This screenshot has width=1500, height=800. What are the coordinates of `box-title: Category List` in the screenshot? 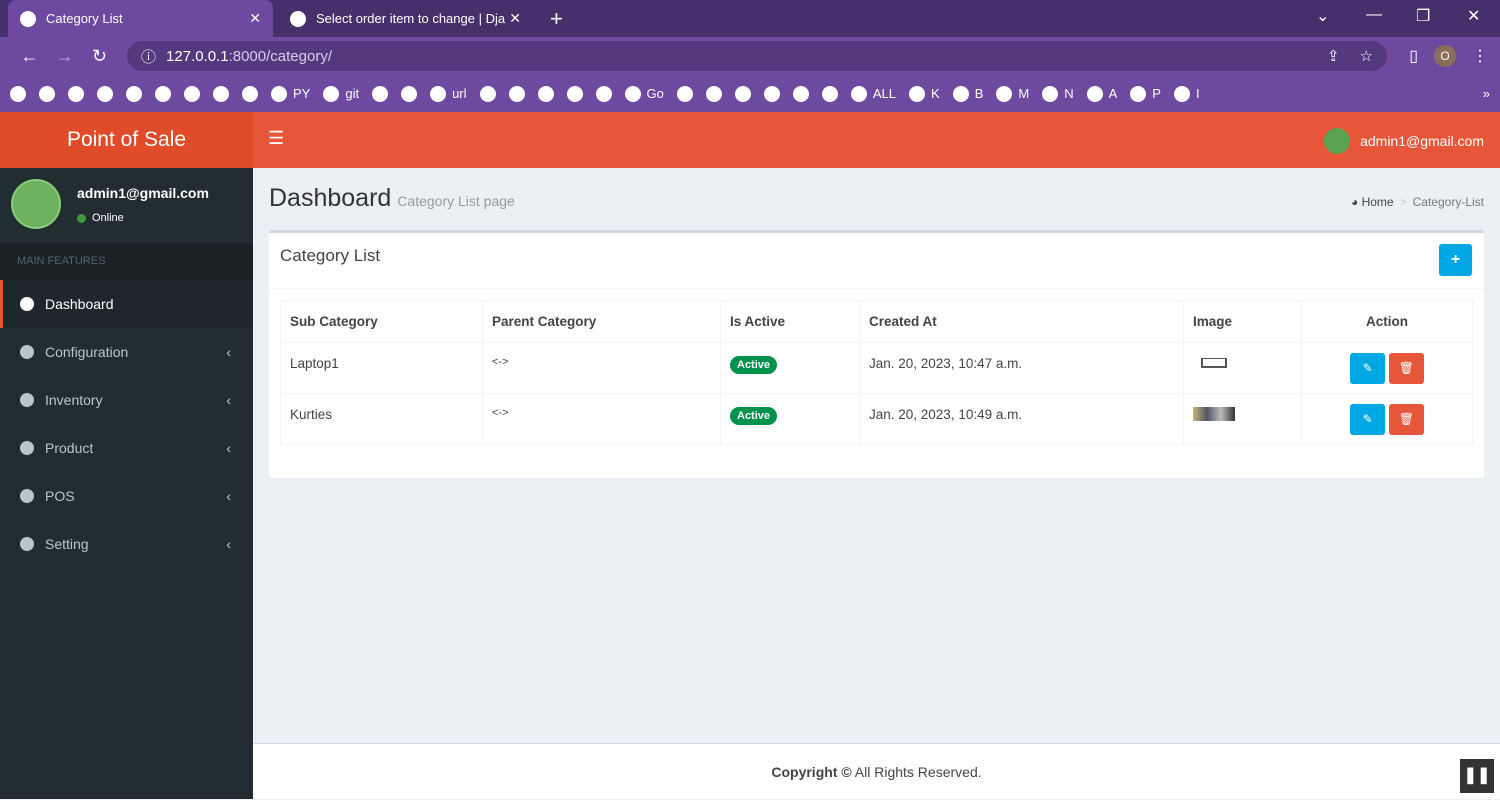 It's located at (330, 255).